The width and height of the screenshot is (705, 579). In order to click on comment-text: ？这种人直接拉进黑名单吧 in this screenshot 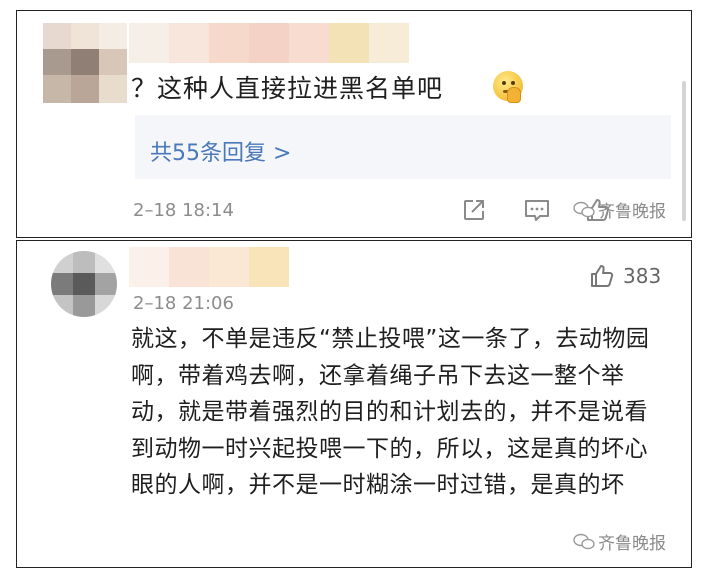, I will do `click(287, 88)`.